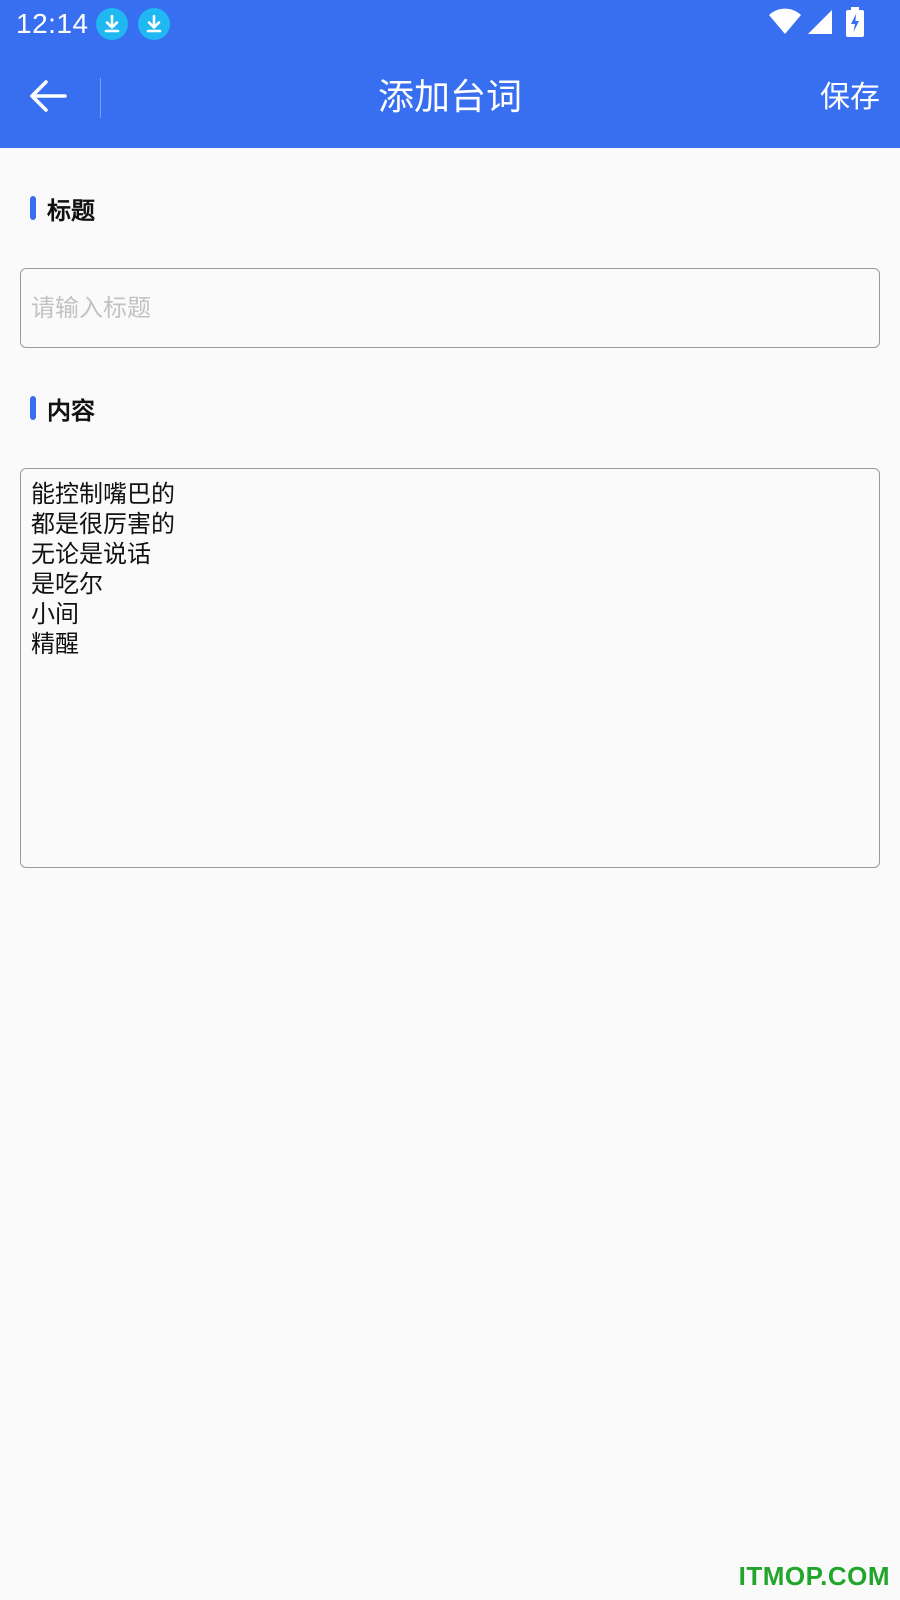 The image size is (900, 1600). I want to click on status-time: 12:14, so click(52, 23).